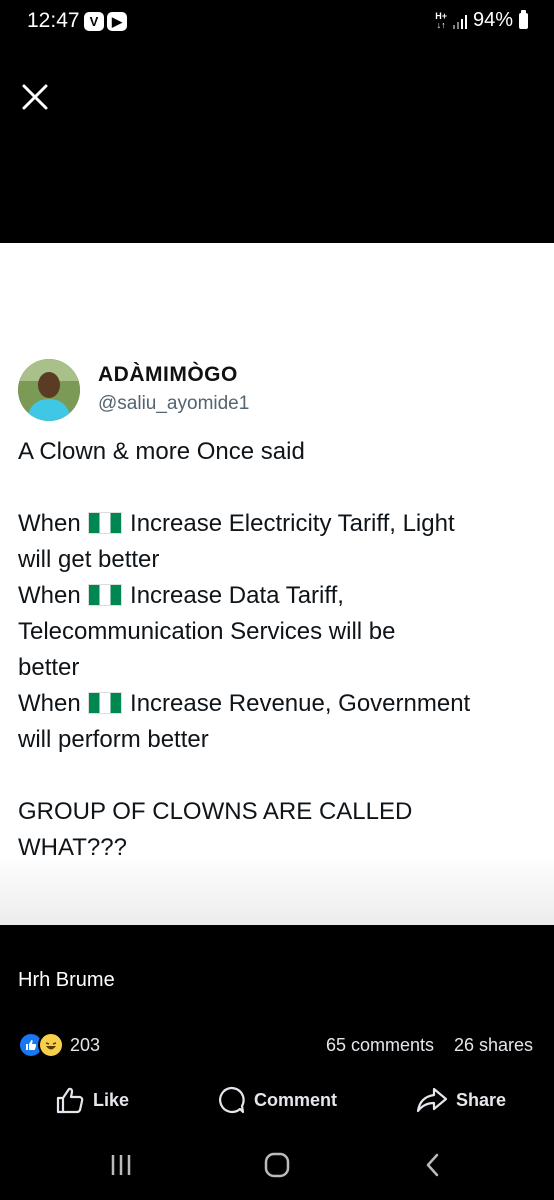  I want to click on shares-count: 26 shares, so click(493, 1045).